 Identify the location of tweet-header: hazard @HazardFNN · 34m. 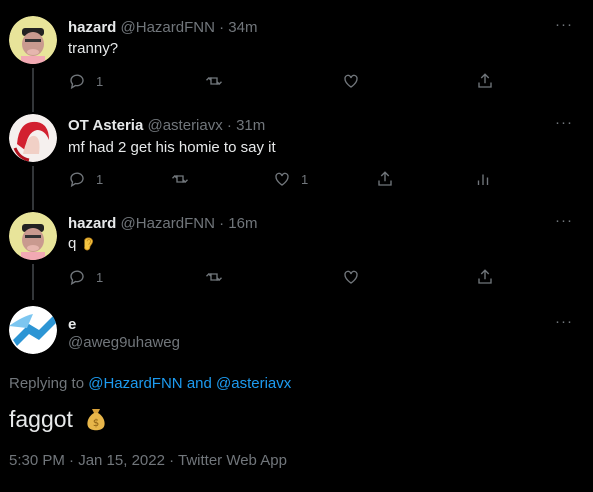
(162, 27).